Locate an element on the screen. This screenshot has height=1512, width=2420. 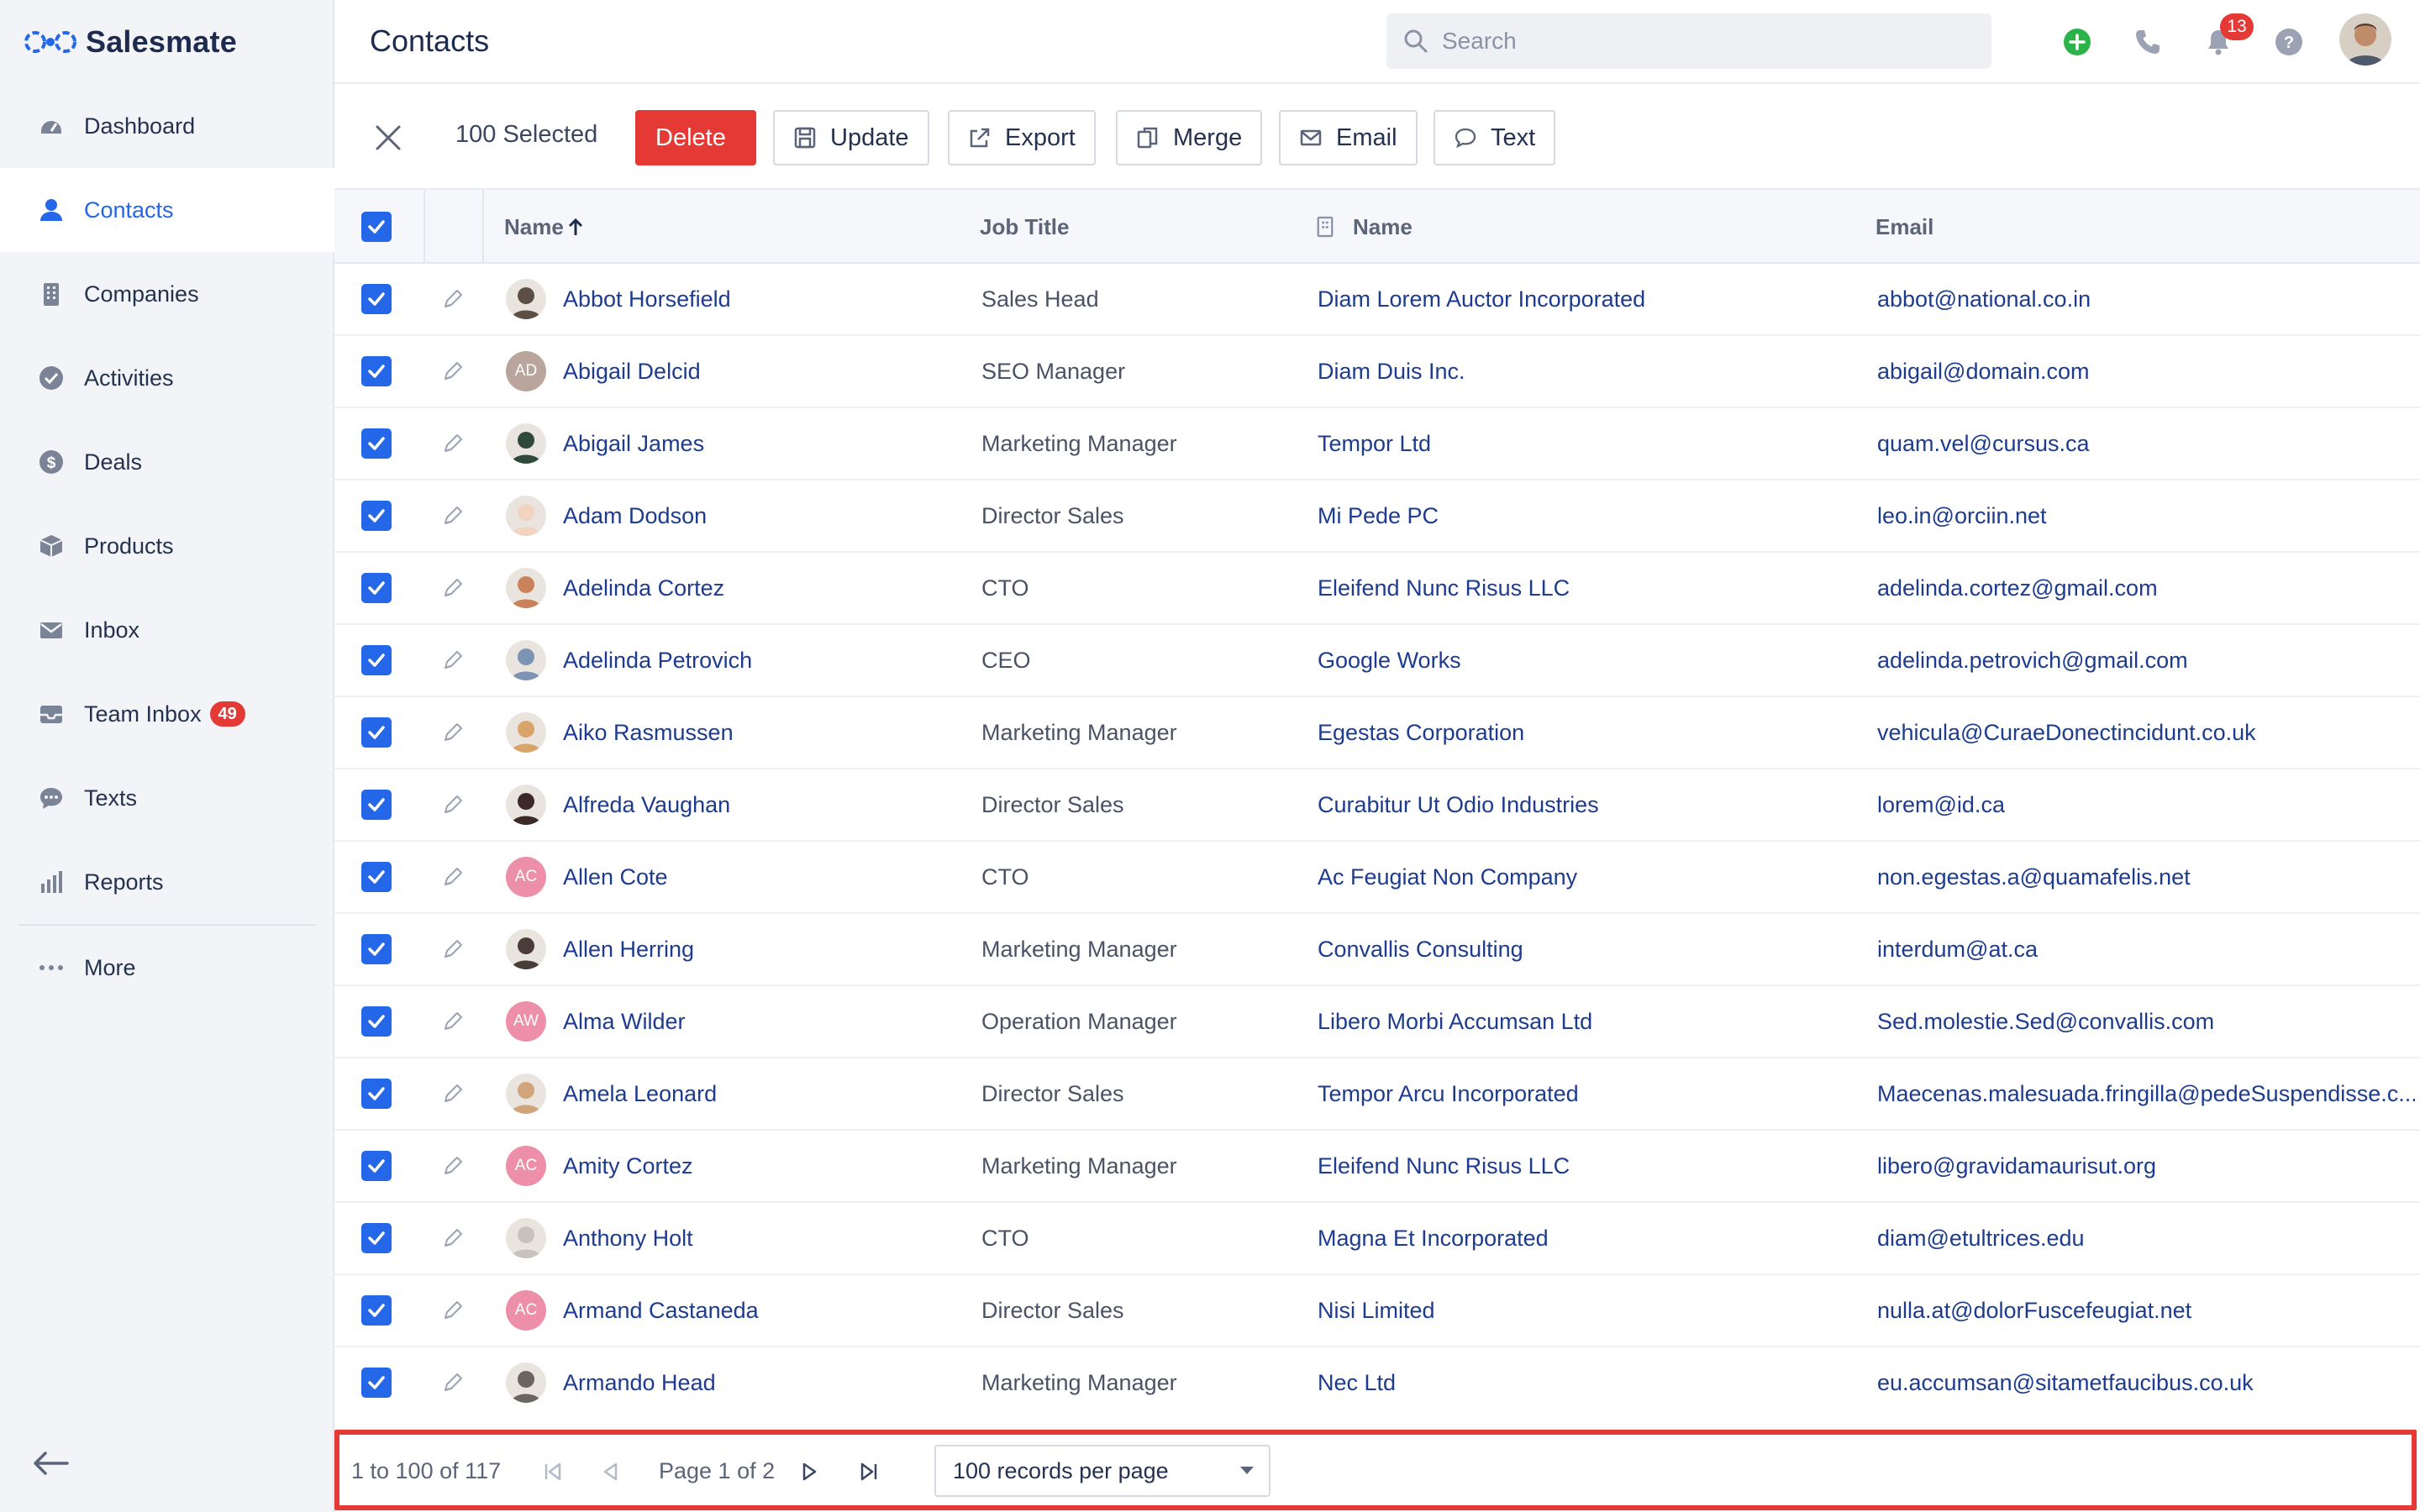
contact-name-cell: AC Armand Castaneda is located at coordinates (728, 1310).